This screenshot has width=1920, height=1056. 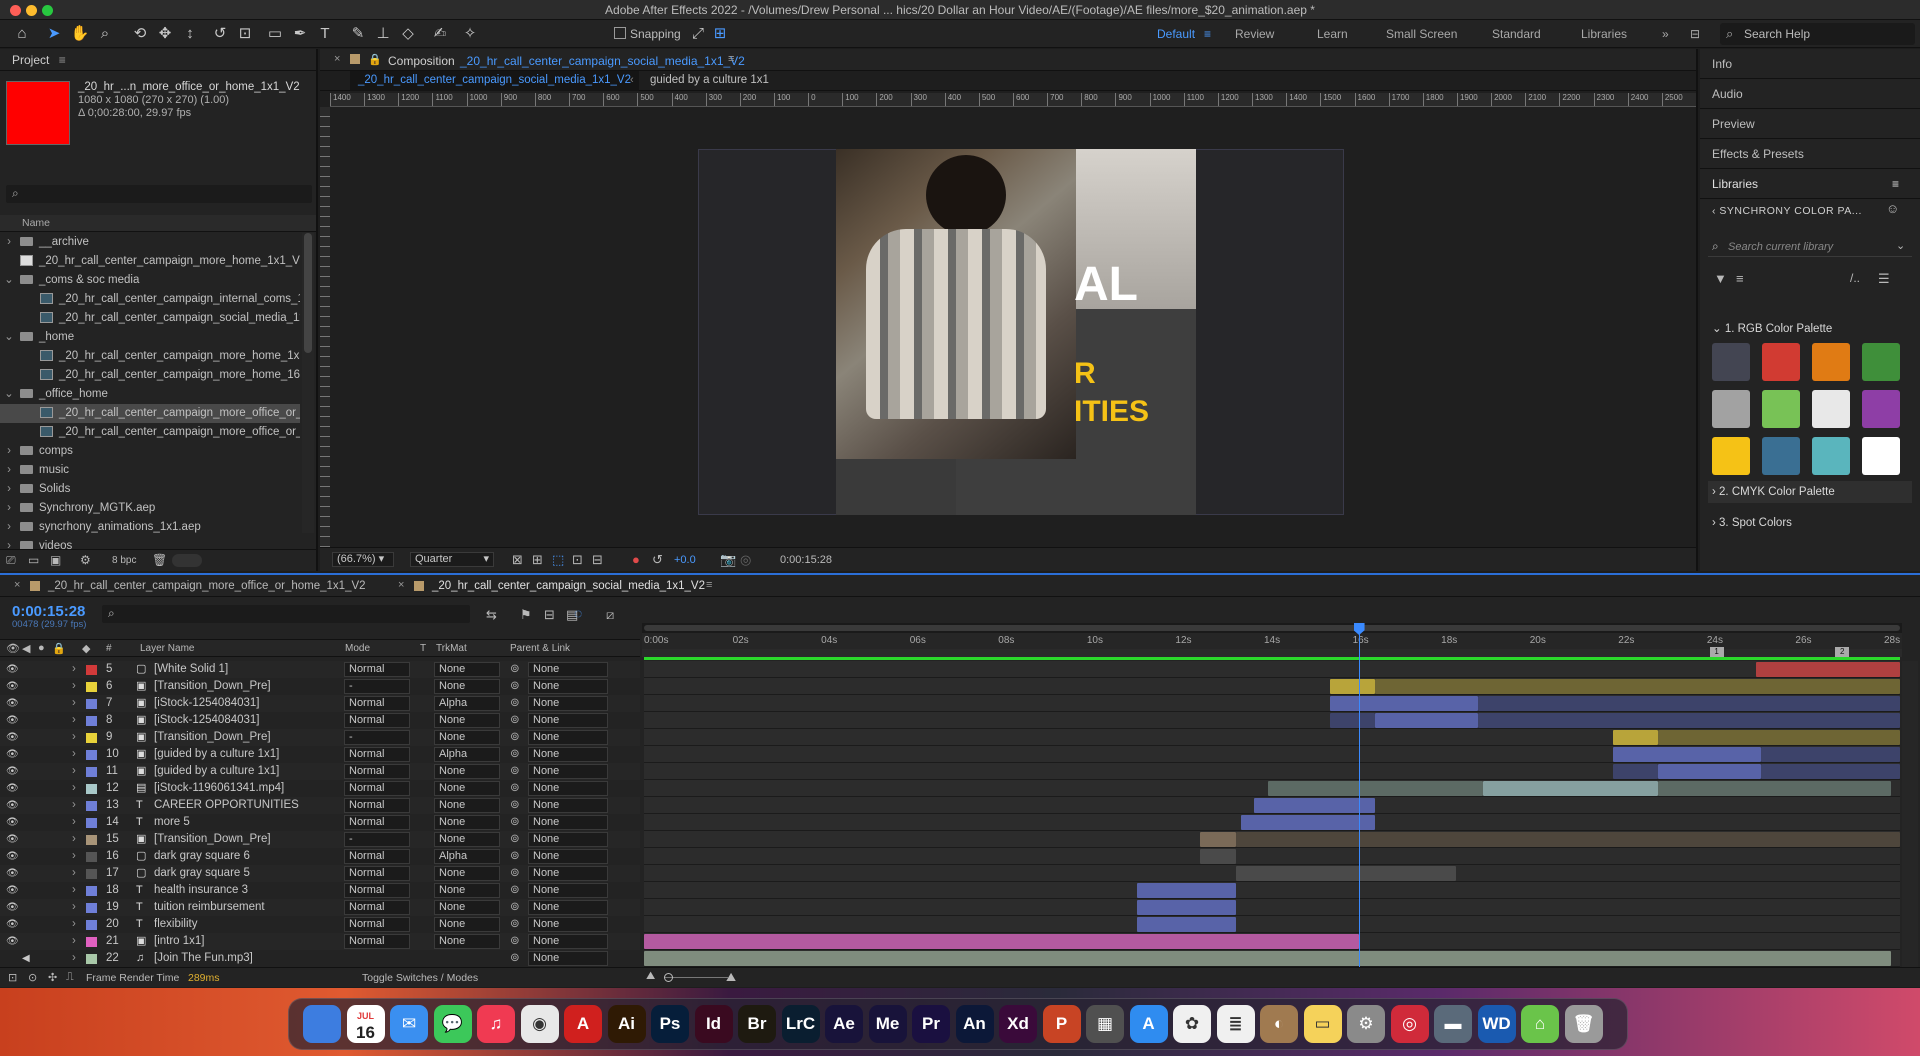 What do you see at coordinates (696, 977) in the screenshot?
I see `time-zoom-slider` at bounding box center [696, 977].